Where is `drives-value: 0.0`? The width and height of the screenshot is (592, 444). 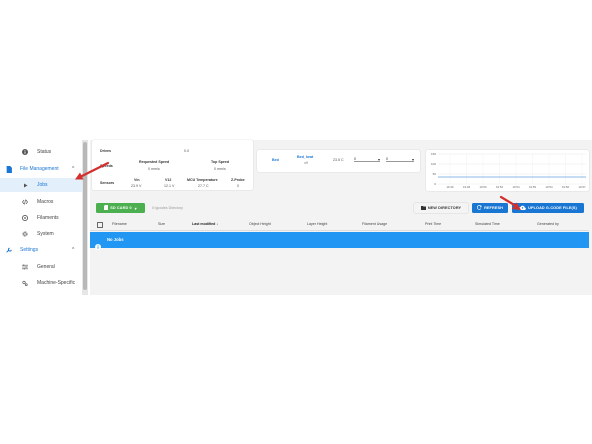 drives-value: 0.0 is located at coordinates (186, 151).